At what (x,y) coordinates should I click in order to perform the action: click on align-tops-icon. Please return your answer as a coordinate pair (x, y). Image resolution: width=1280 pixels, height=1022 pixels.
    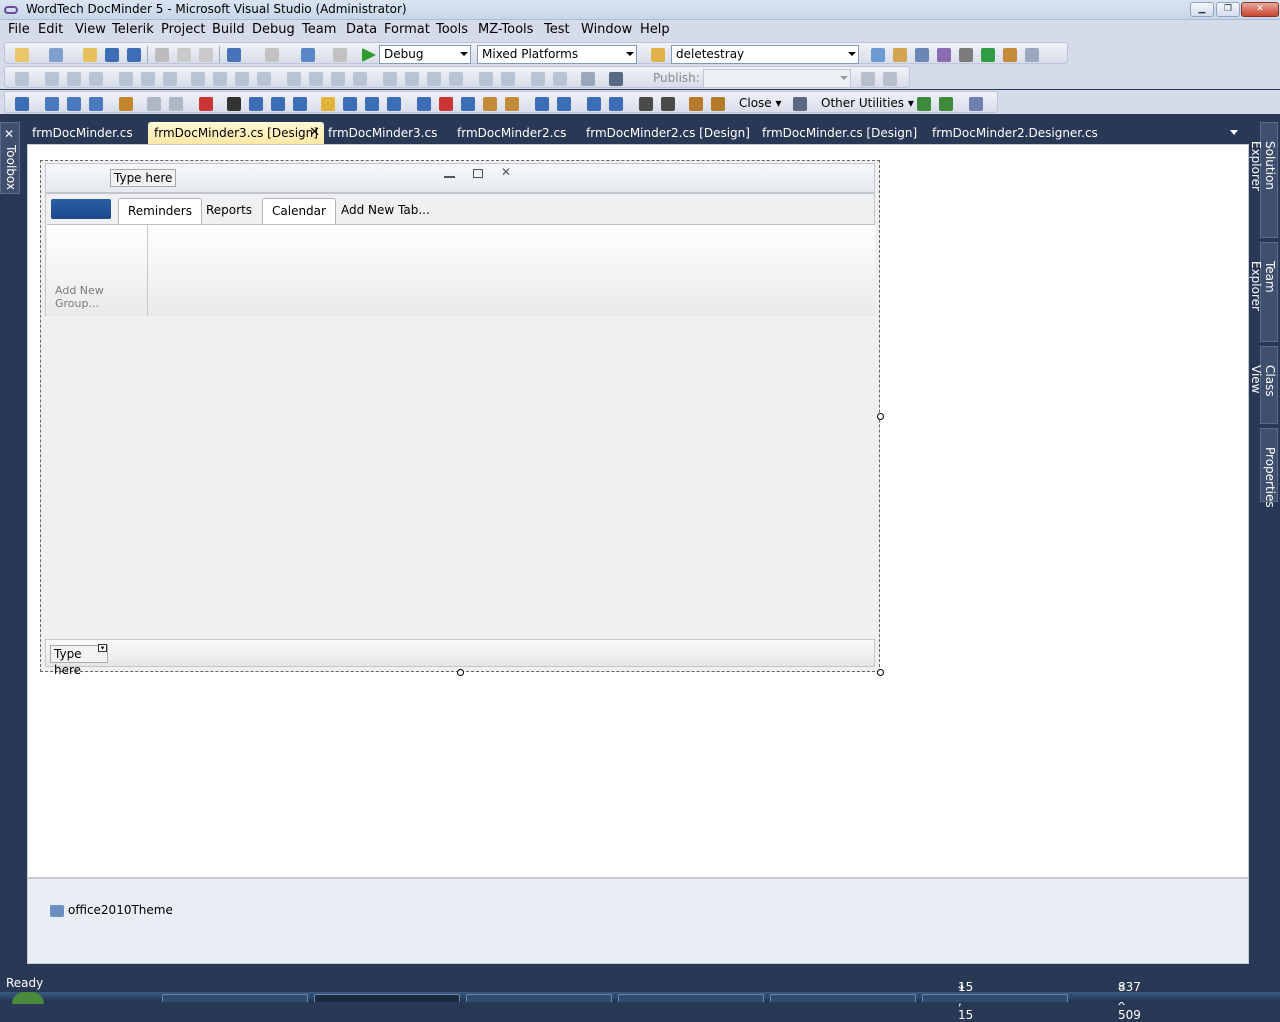
    Looking at the image, I should click on (126, 79).